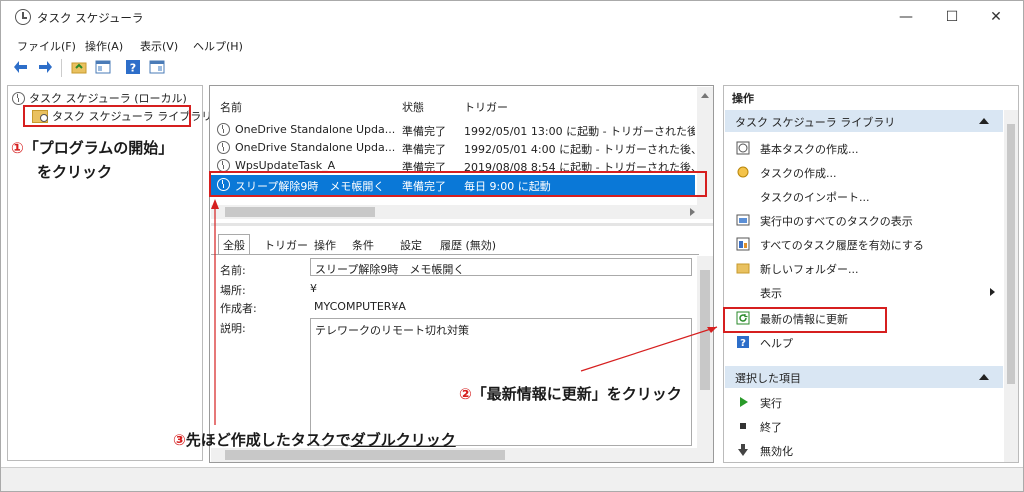 The image size is (1024, 492). What do you see at coordinates (325, 245) in the screenshot?
I see `tab-actions: 操作` at bounding box center [325, 245].